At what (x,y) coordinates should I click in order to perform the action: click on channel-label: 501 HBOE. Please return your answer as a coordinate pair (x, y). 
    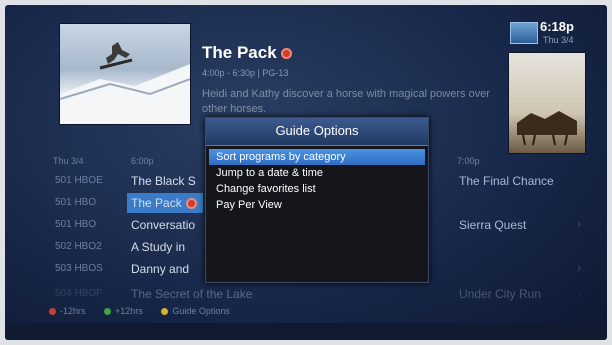
    Looking at the image, I should click on (79, 180).